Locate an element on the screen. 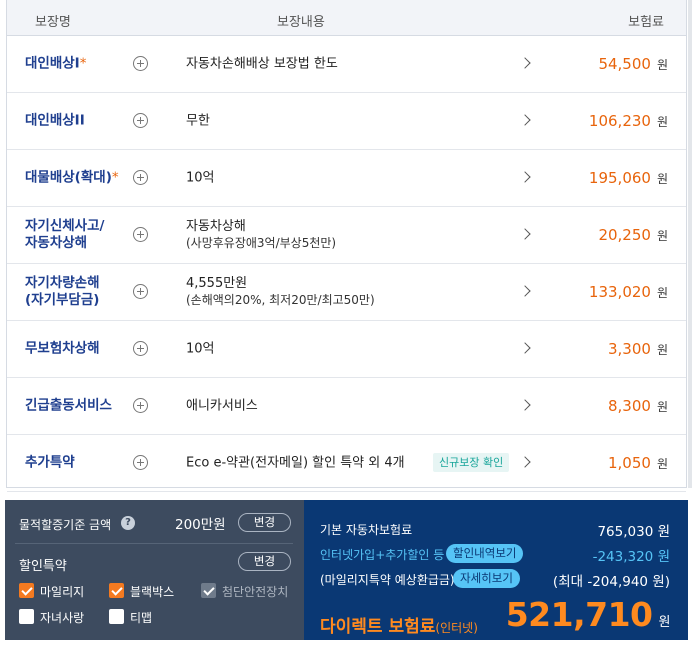 Image resolution: width=692 pixels, height=645 pixels. coverage-row: 긴급출동서비스 애니카서비스 8,300 원 is located at coordinates (346, 406).